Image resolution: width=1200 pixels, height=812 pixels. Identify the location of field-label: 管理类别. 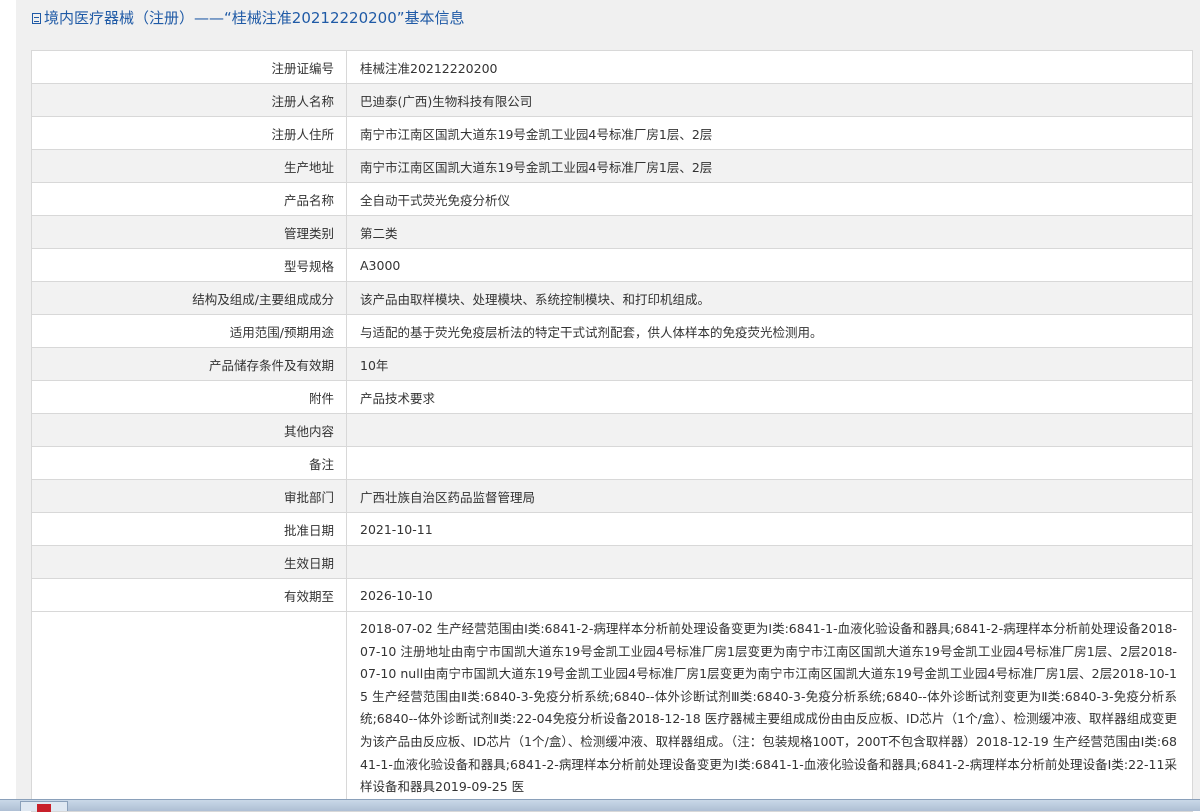
(189, 232).